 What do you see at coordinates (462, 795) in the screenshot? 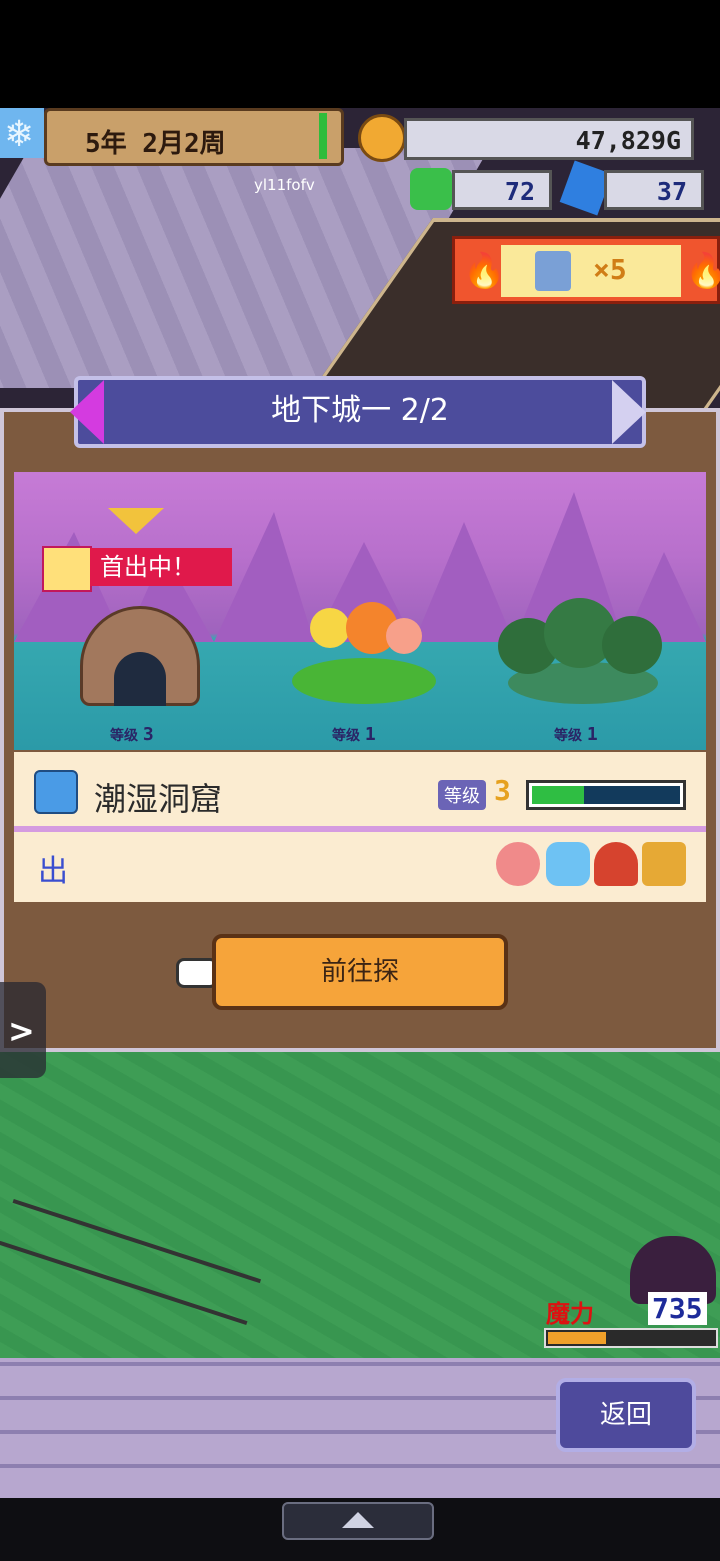
I see `selected-level-label: 等级` at bounding box center [462, 795].